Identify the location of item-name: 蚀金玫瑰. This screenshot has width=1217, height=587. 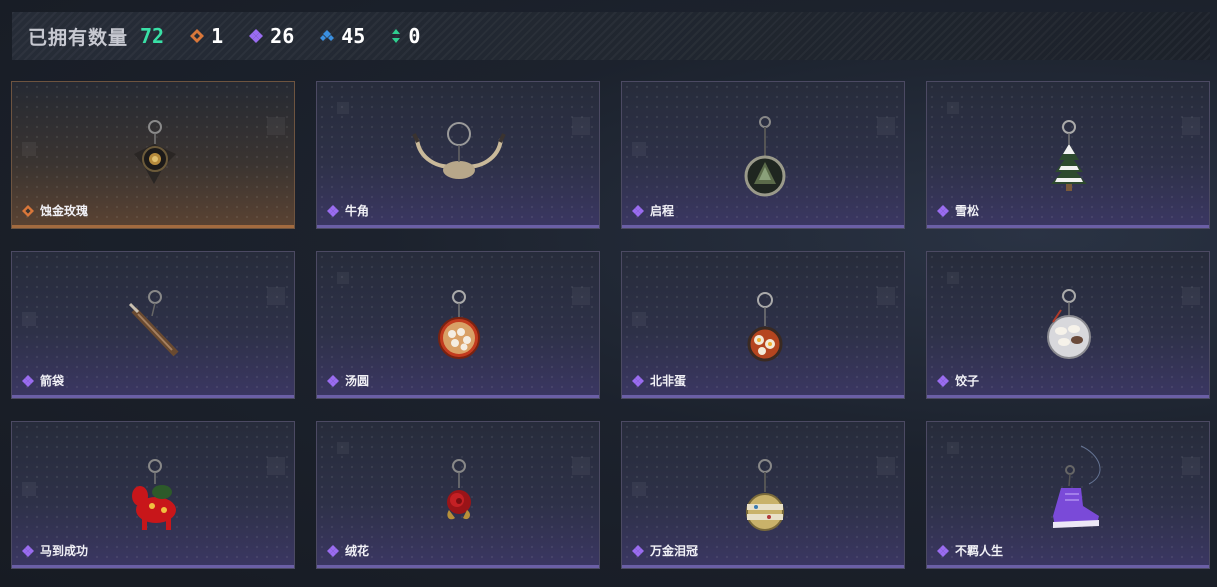
(55, 210).